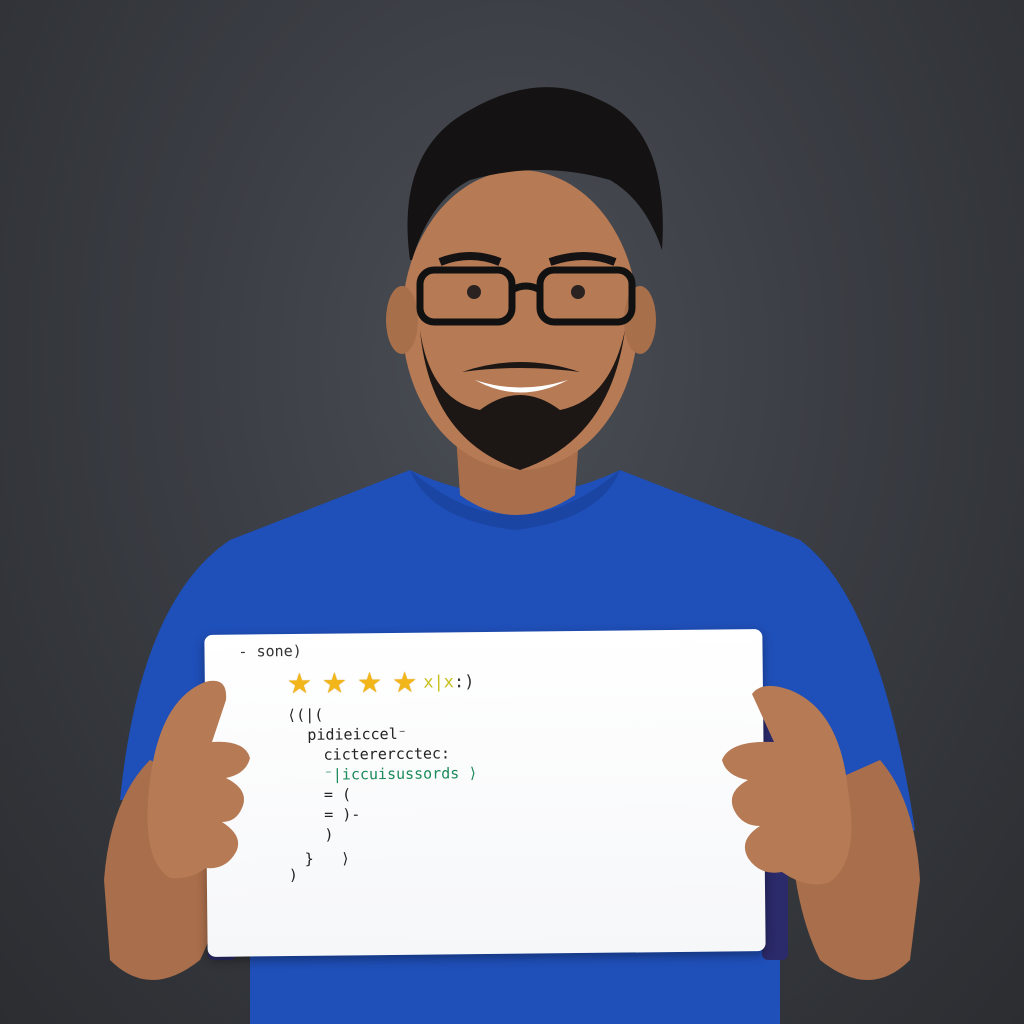 The width and height of the screenshot is (1024, 1024). What do you see at coordinates (400, 774) in the screenshot?
I see `code-line: ⁻|iccuisussords ⟩` at bounding box center [400, 774].